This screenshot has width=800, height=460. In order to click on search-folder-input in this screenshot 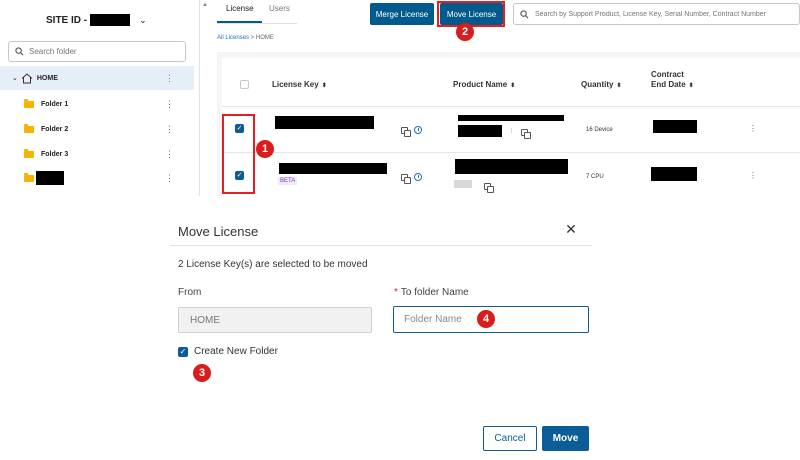, I will do `click(99, 51)`.